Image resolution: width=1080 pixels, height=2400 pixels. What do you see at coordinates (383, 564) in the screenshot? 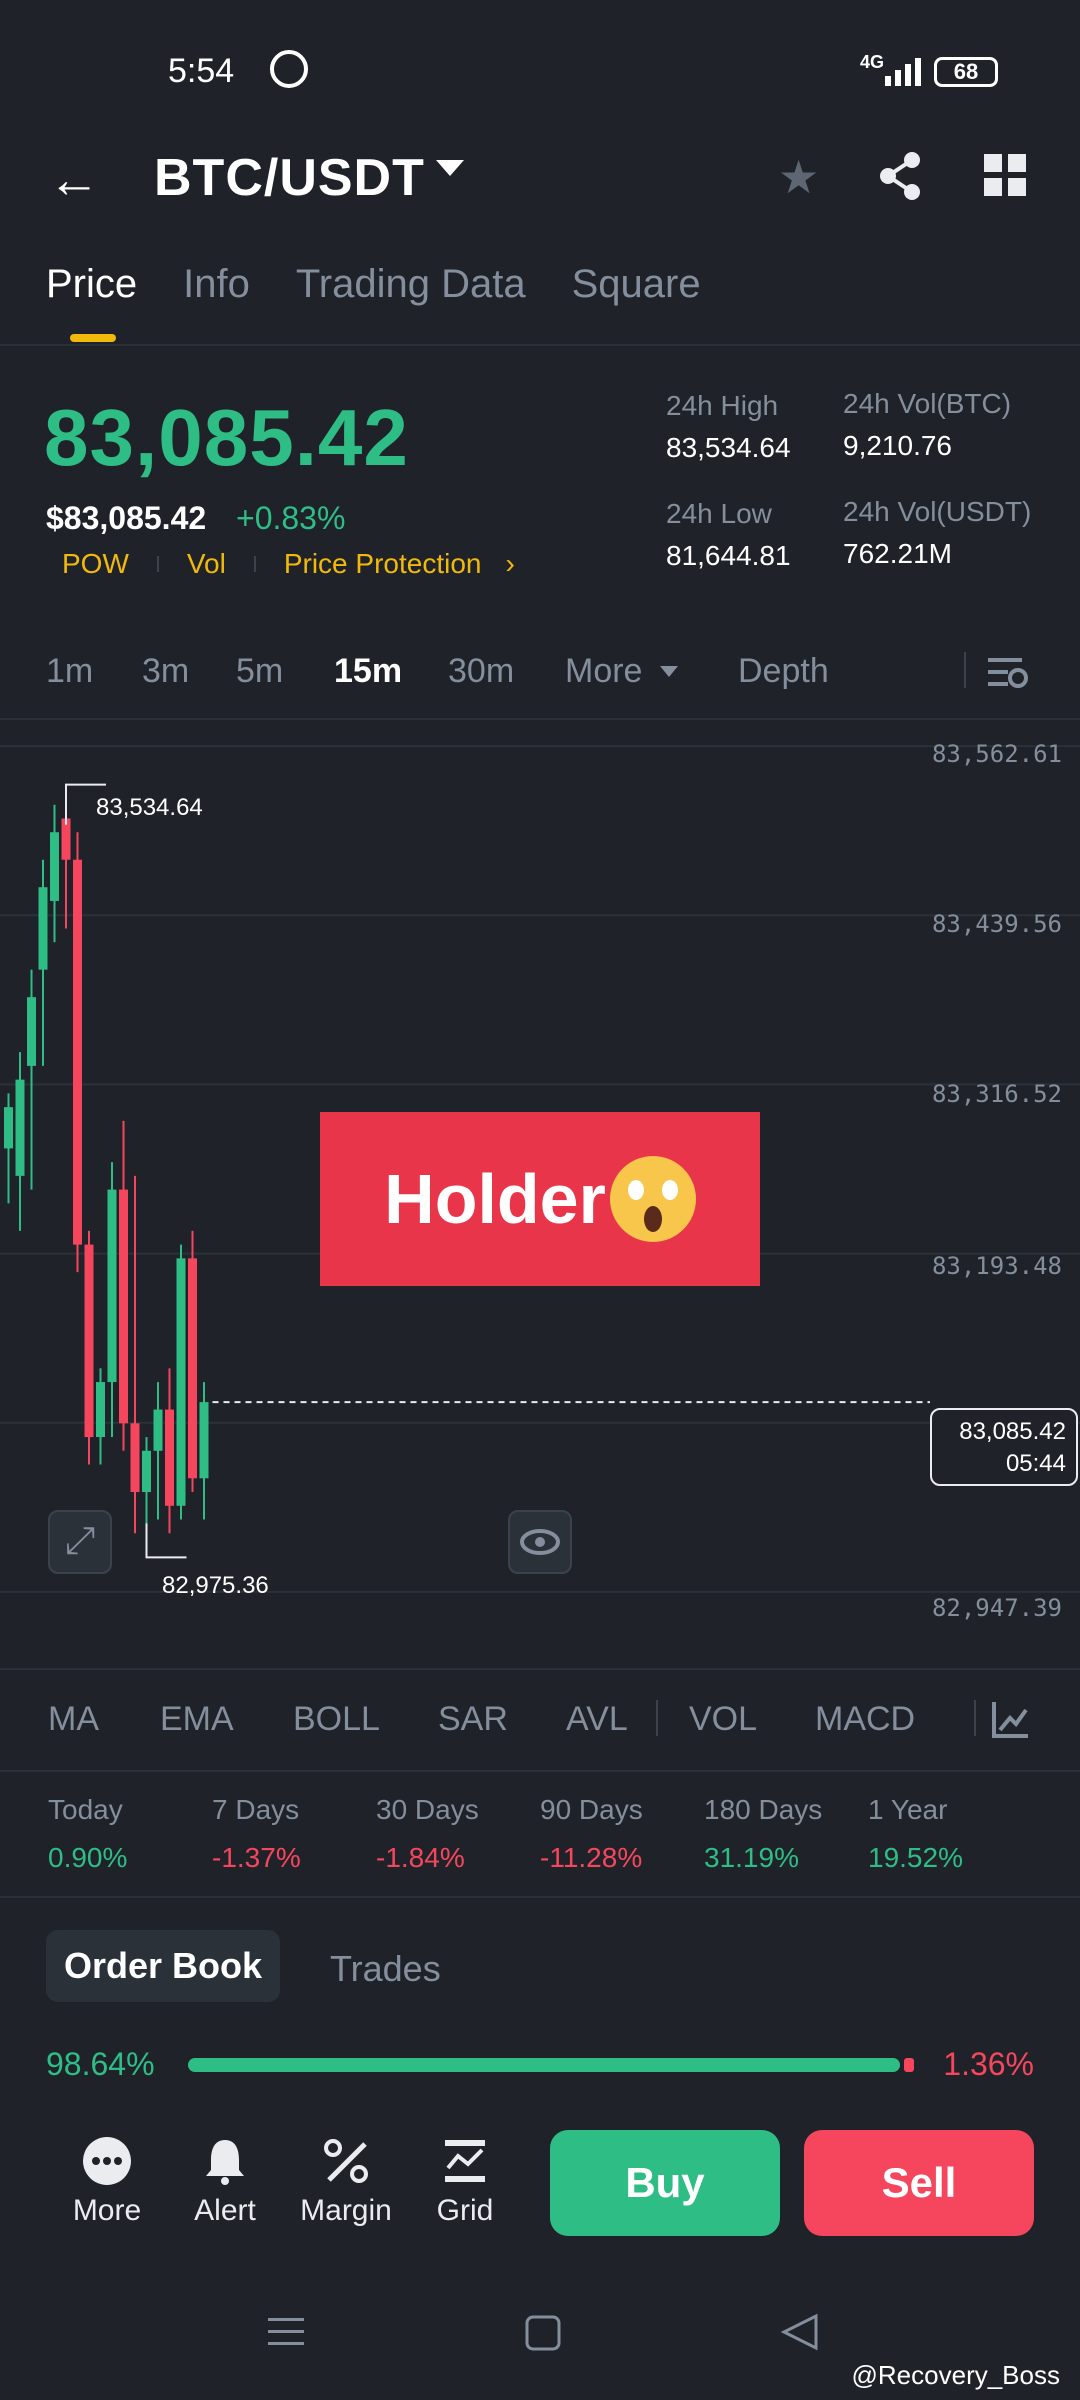
I see `tag-price-protection: Price Protection` at bounding box center [383, 564].